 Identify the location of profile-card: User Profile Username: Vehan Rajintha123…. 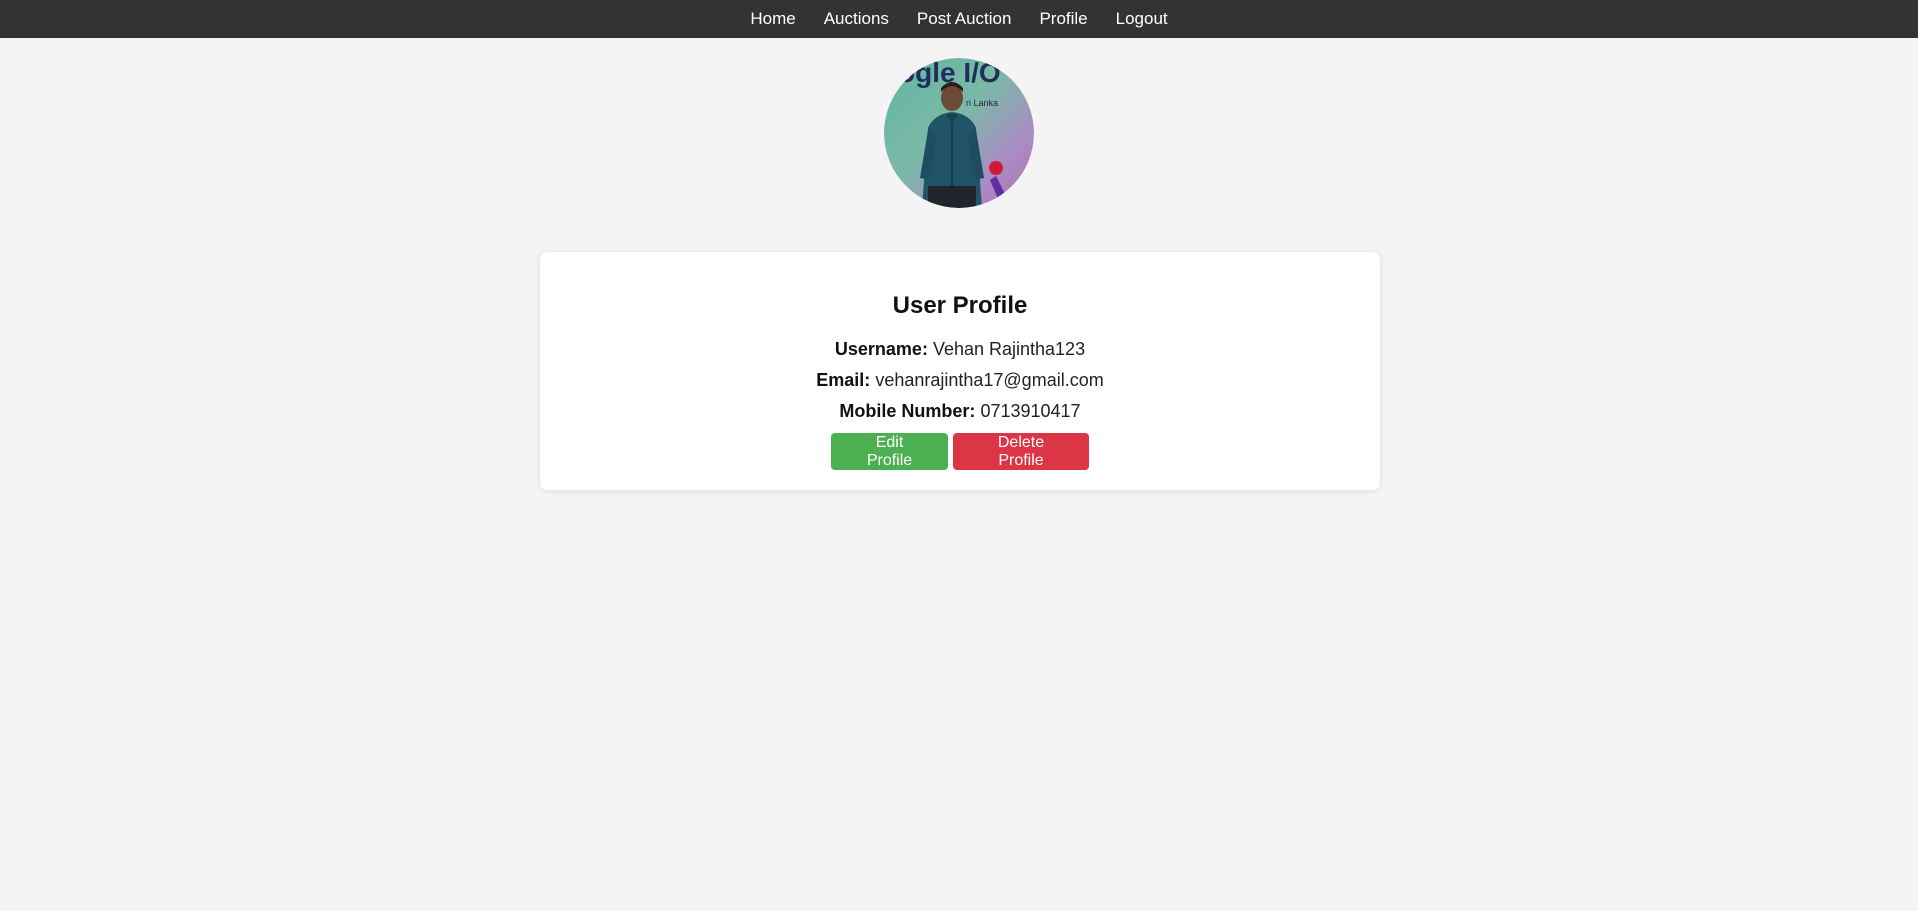
(960, 371).